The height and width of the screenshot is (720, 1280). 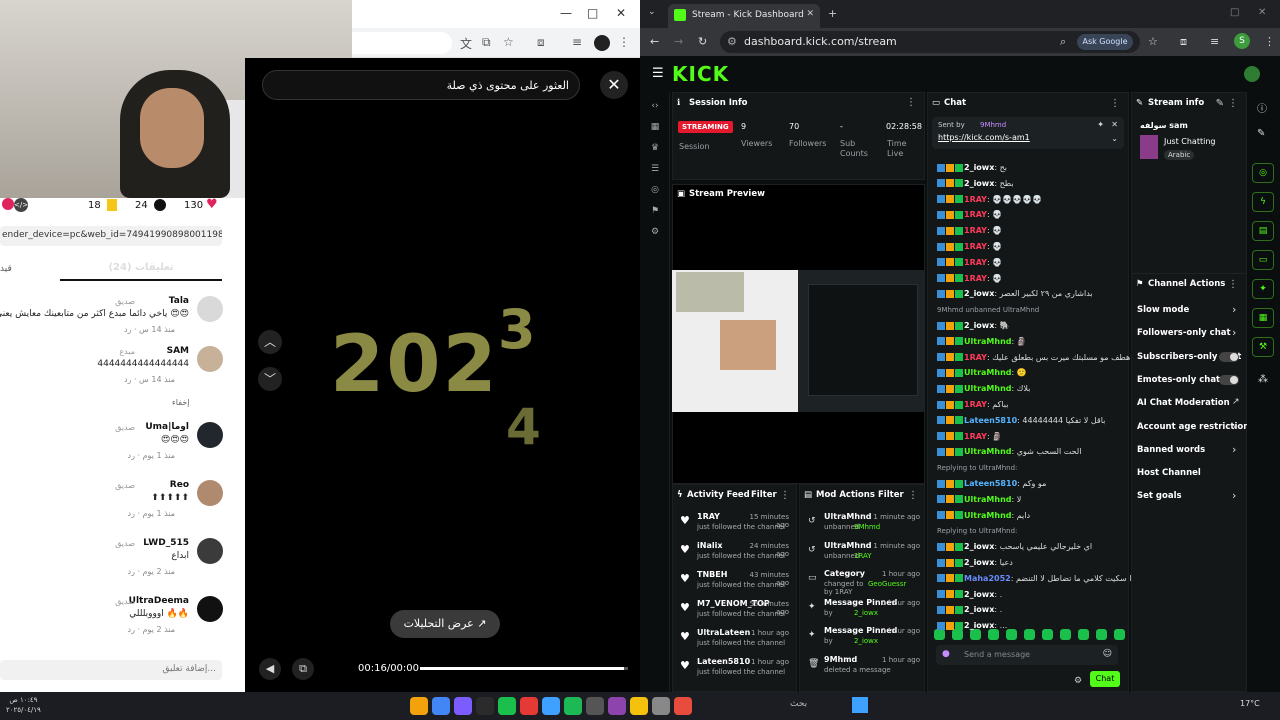 What do you see at coordinates (1233, 103) in the screenshot?
I see `stream-info-menu-icon: ⋮` at bounding box center [1233, 103].